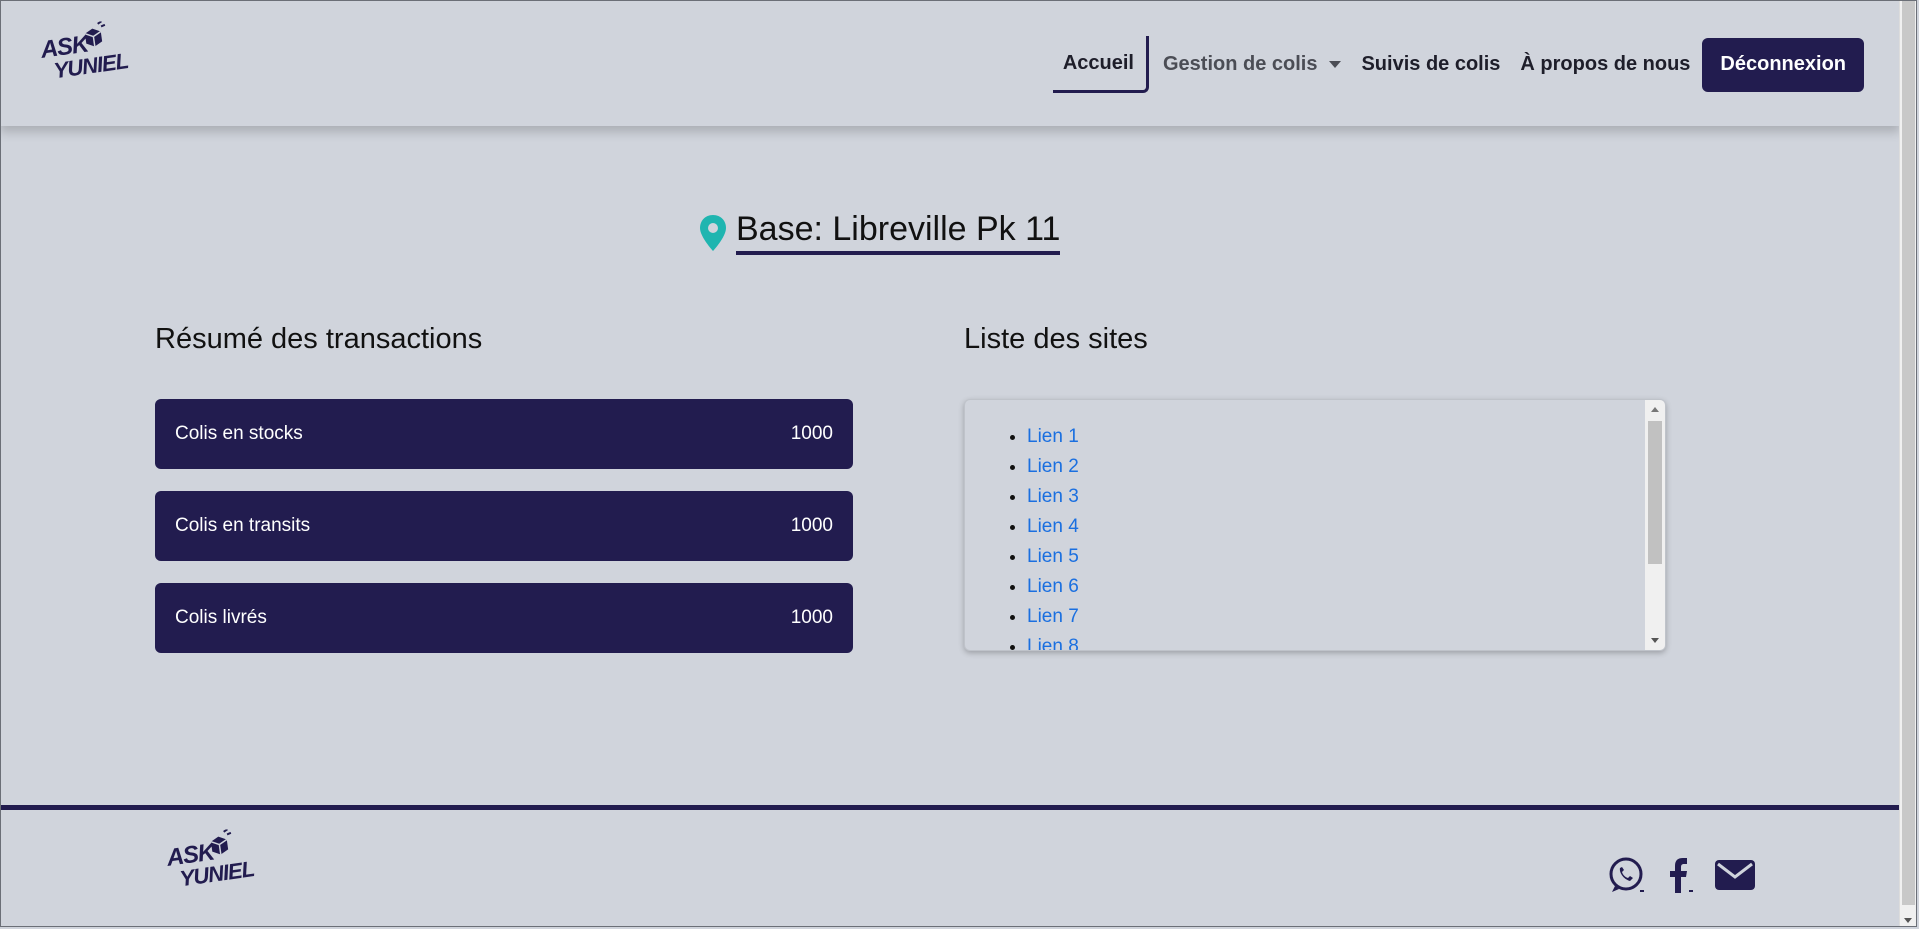  What do you see at coordinates (1346, 527) in the screenshot?
I see `list-item: Lien 4` at bounding box center [1346, 527].